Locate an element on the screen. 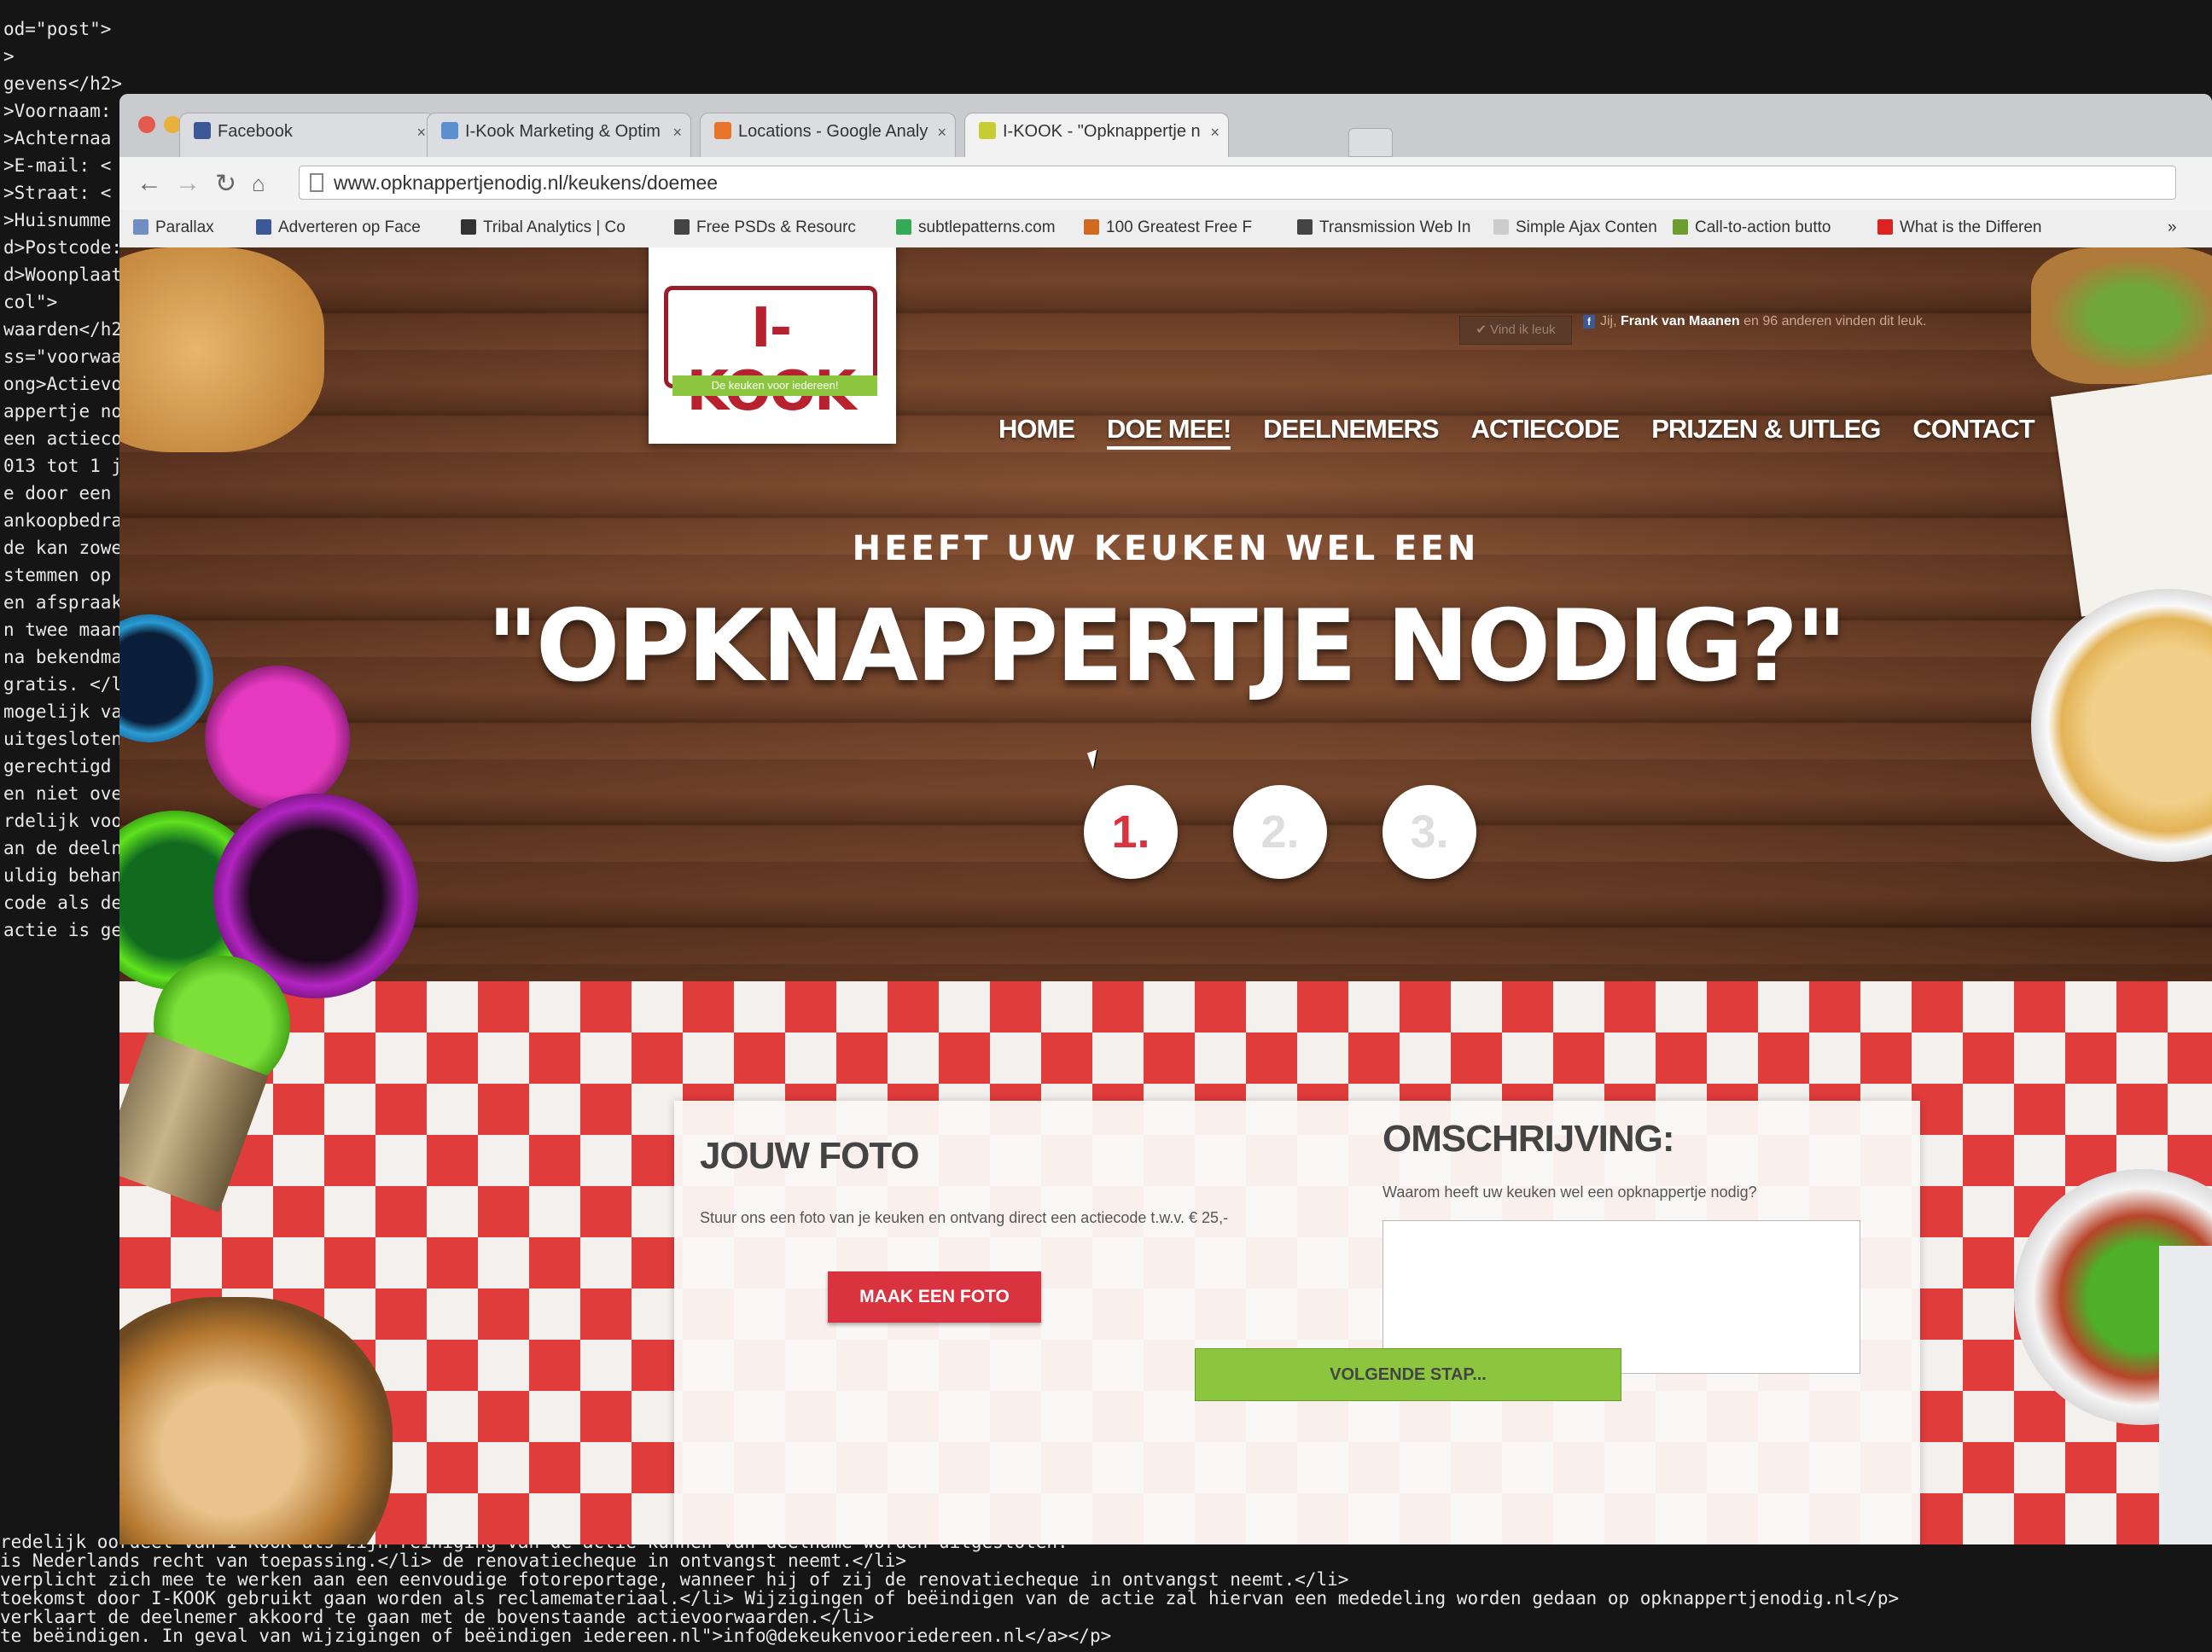 The width and height of the screenshot is (2212, 1652). nav-item-4: ACTIECODE is located at coordinates (1546, 432).